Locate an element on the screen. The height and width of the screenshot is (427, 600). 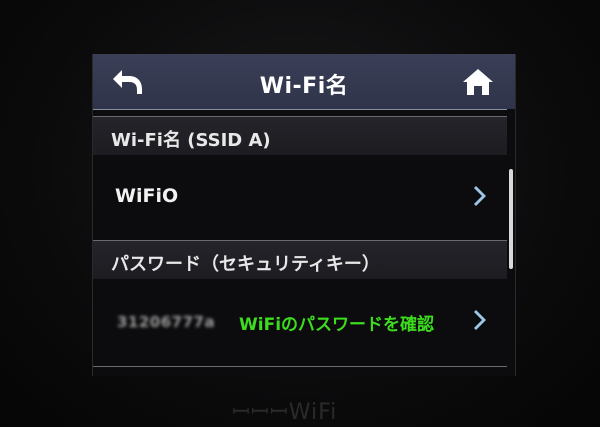
page-title: Wi-Fi名 is located at coordinates (304, 86).